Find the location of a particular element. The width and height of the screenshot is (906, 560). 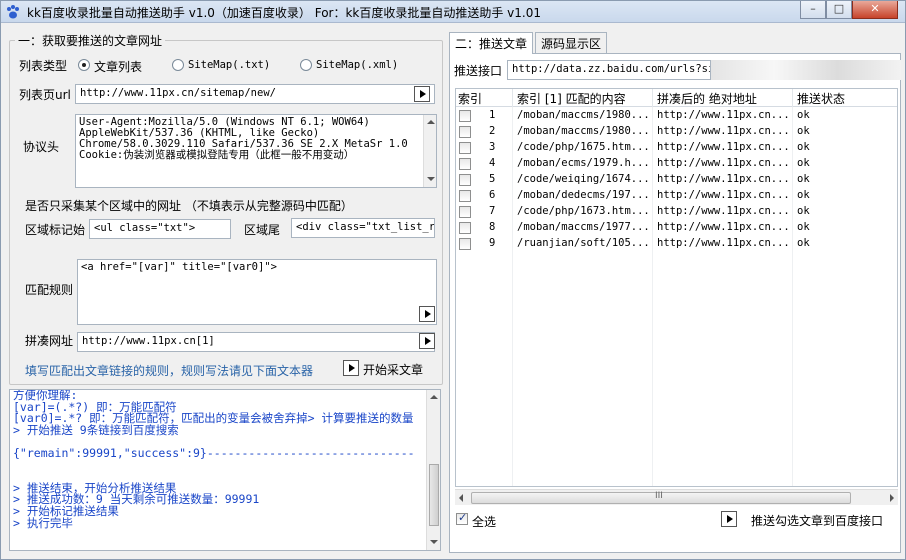

radio-sitemap-txt-label: SiteMap(.txt) is located at coordinates (229, 65).